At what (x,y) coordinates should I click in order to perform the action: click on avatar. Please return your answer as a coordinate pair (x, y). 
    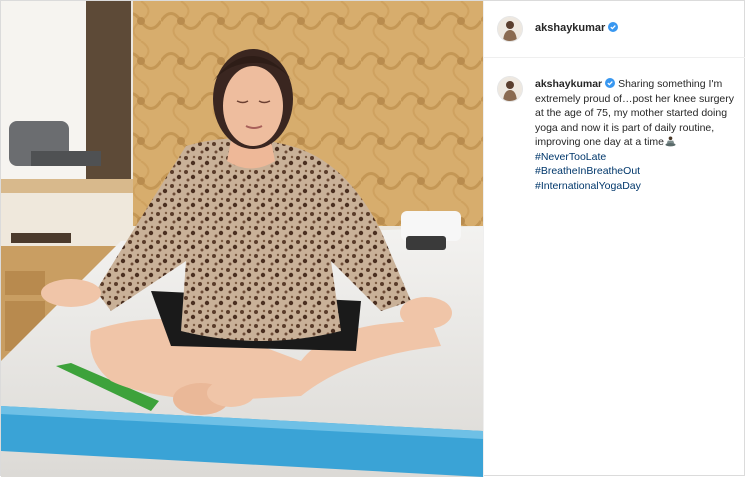
    Looking at the image, I should click on (510, 29).